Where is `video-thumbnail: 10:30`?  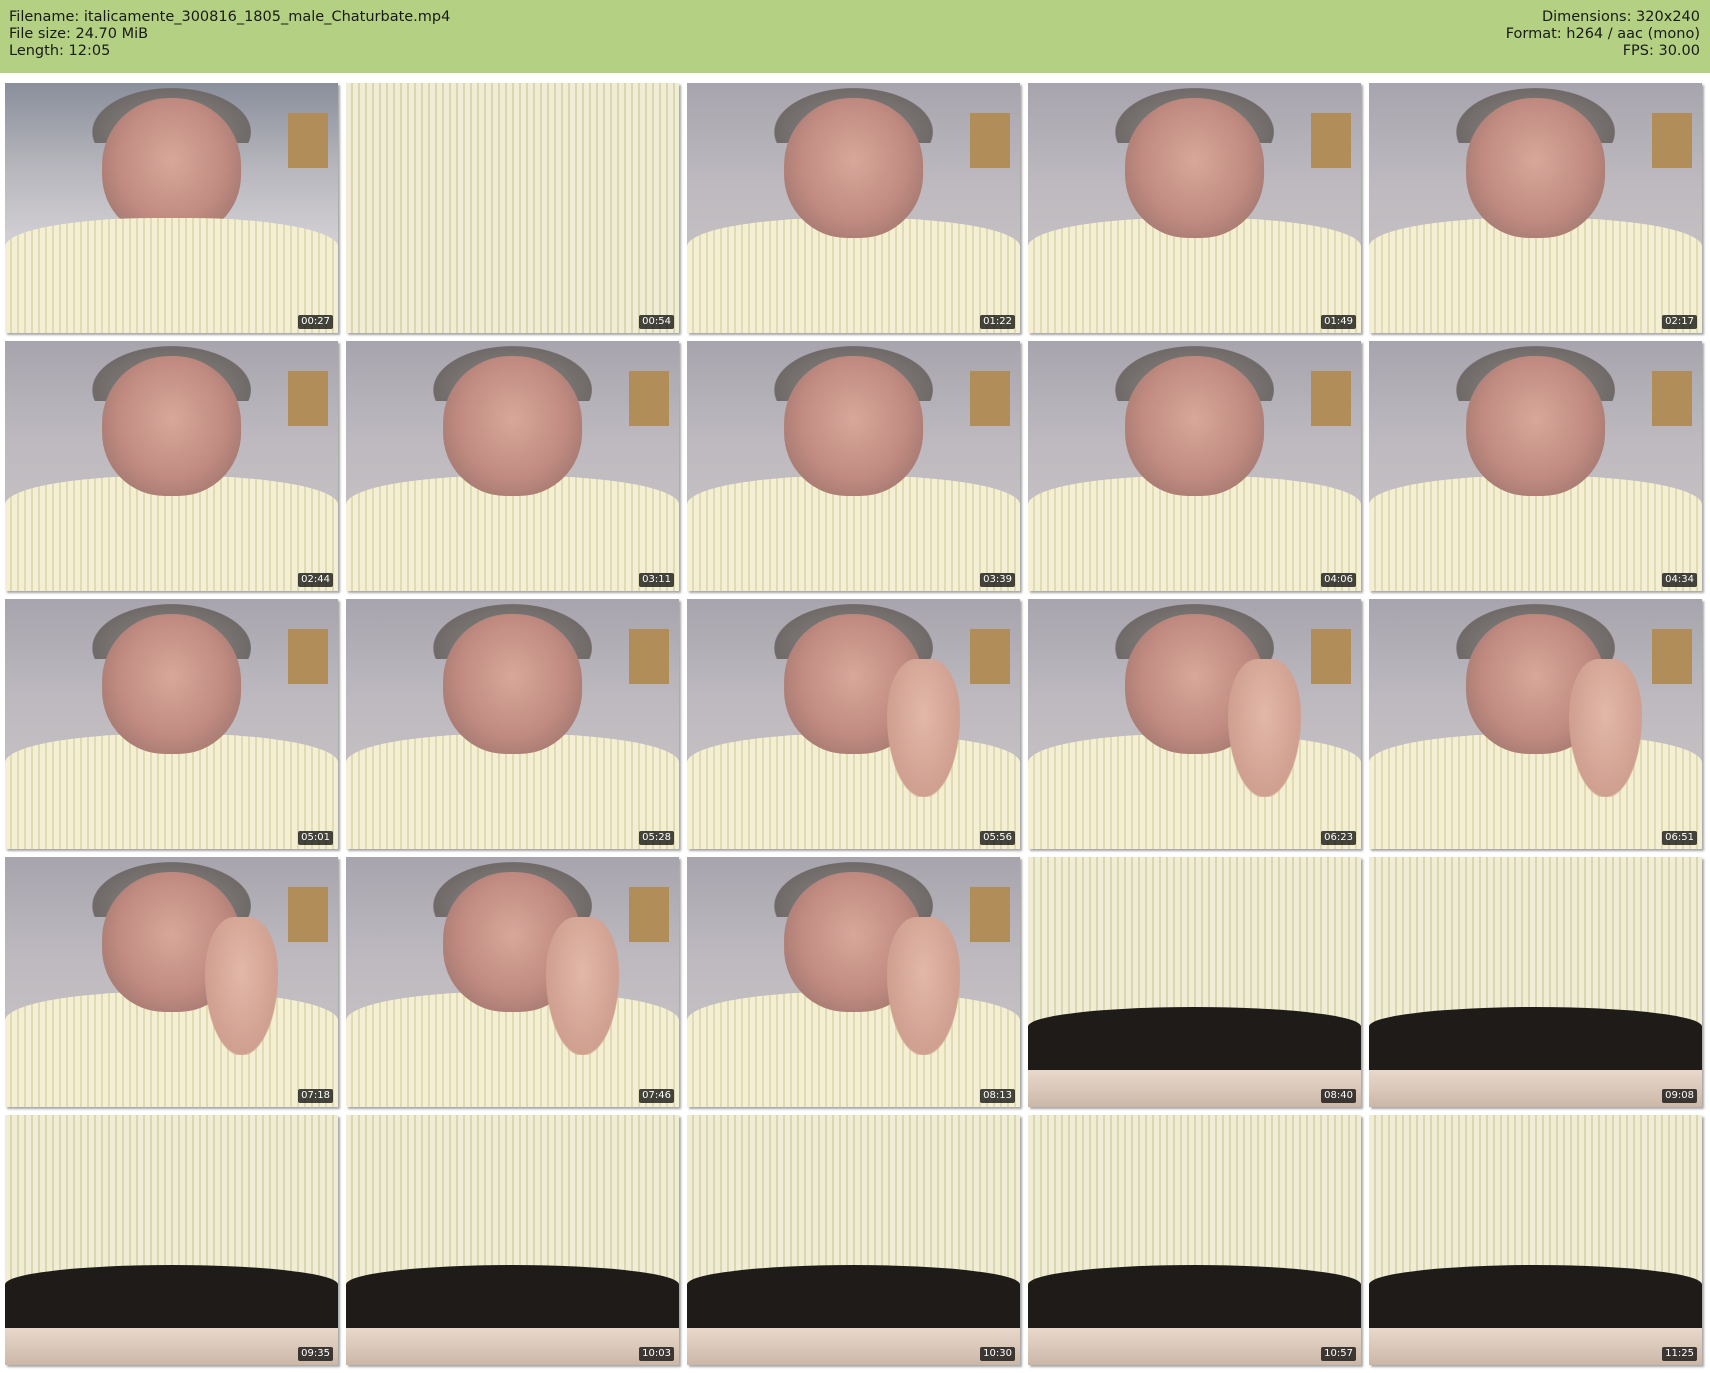 video-thumbnail: 10:30 is located at coordinates (853, 1240).